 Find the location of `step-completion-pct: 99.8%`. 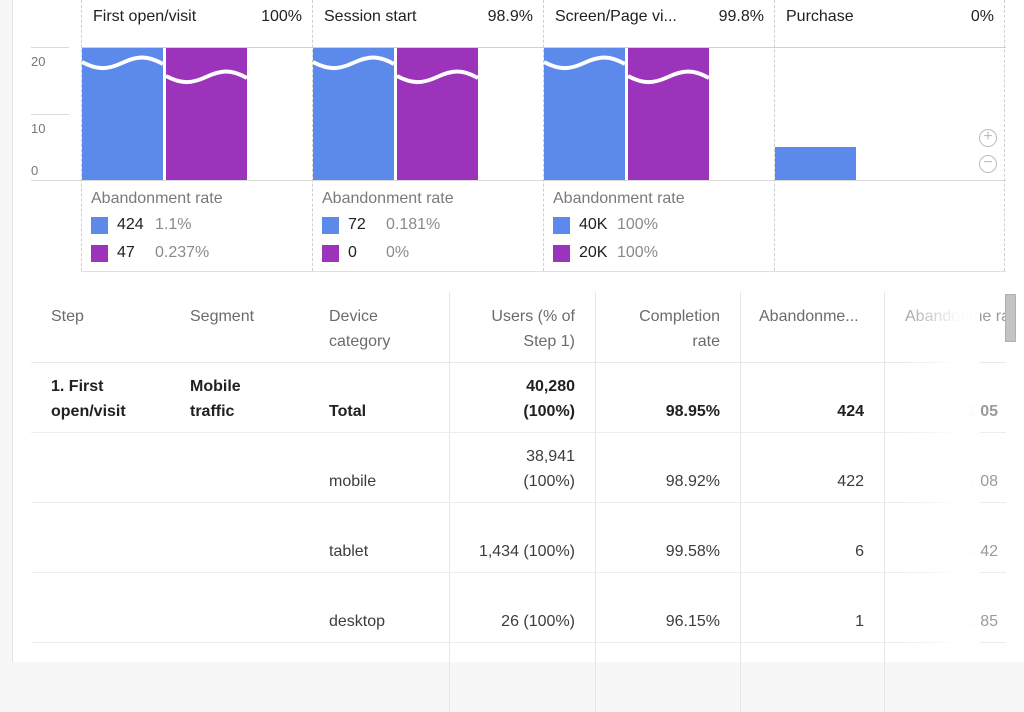

step-completion-pct: 99.8% is located at coordinates (741, 16).